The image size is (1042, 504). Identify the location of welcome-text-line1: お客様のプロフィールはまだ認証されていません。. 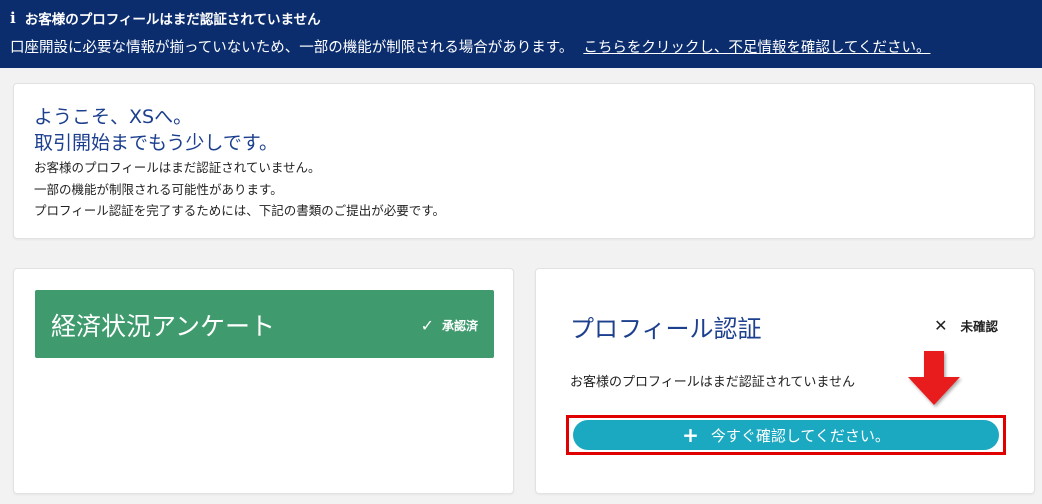
(177, 167).